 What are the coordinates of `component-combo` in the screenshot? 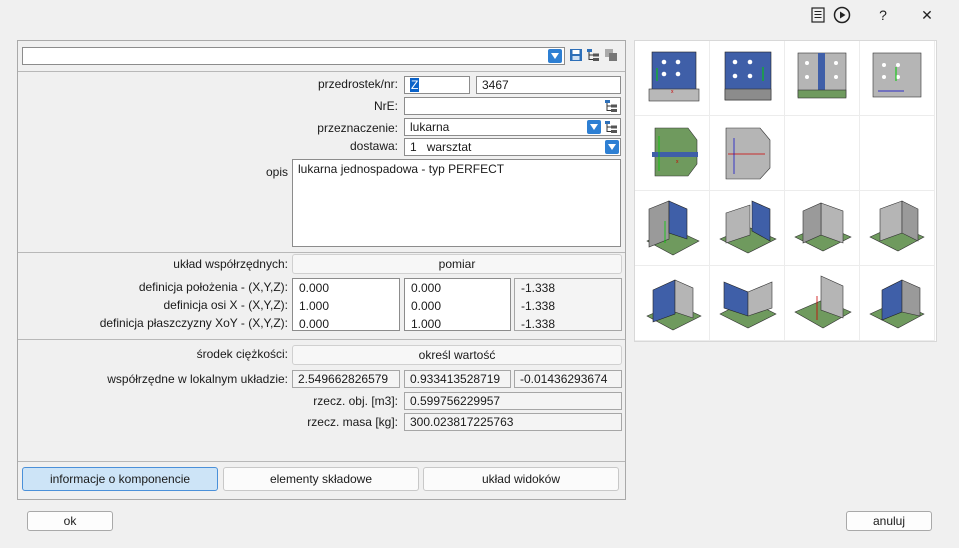 It's located at (293, 56).